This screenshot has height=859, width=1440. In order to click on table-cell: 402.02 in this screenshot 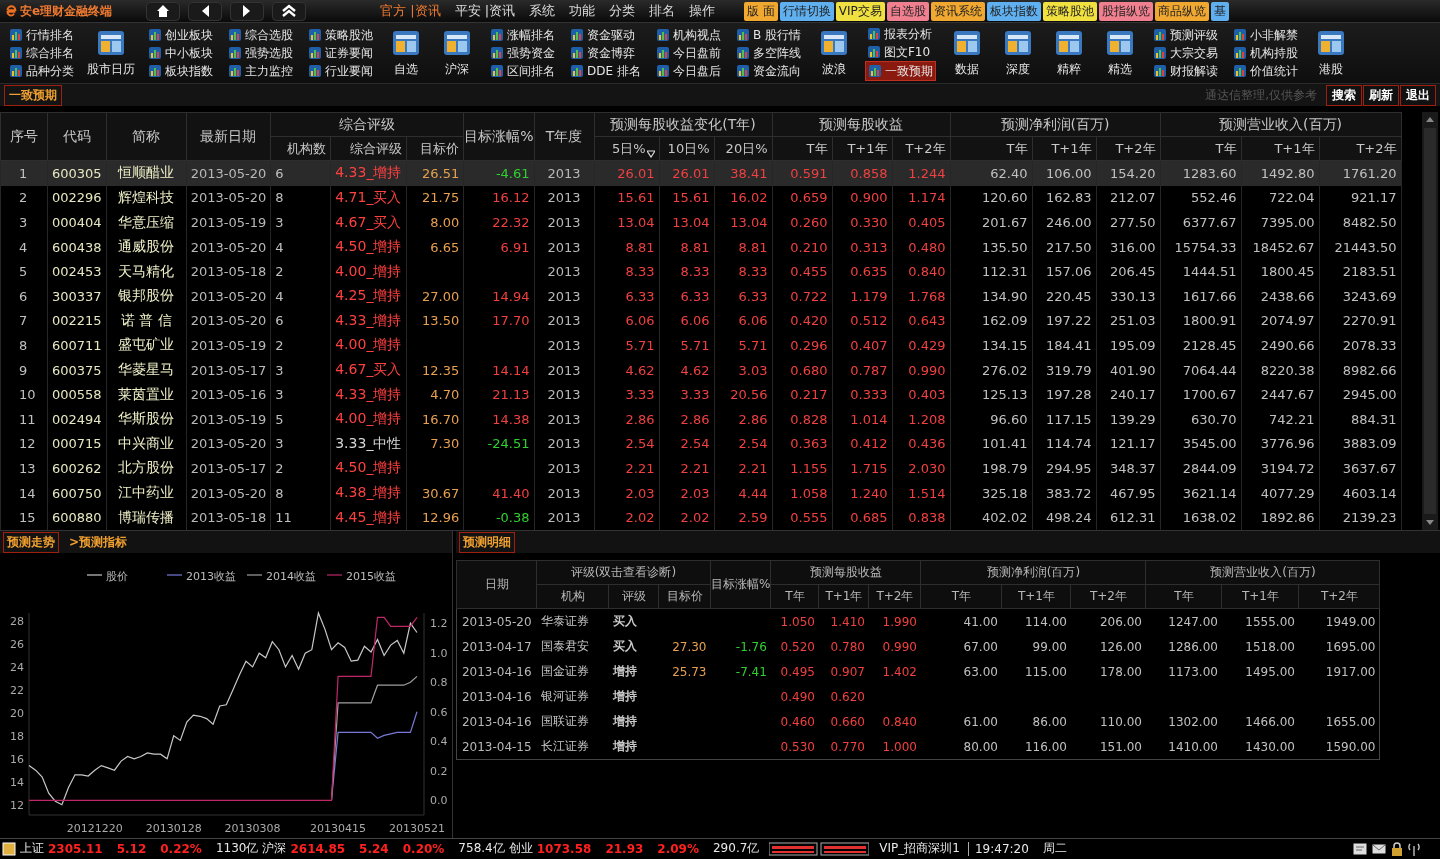, I will do `click(991, 517)`.